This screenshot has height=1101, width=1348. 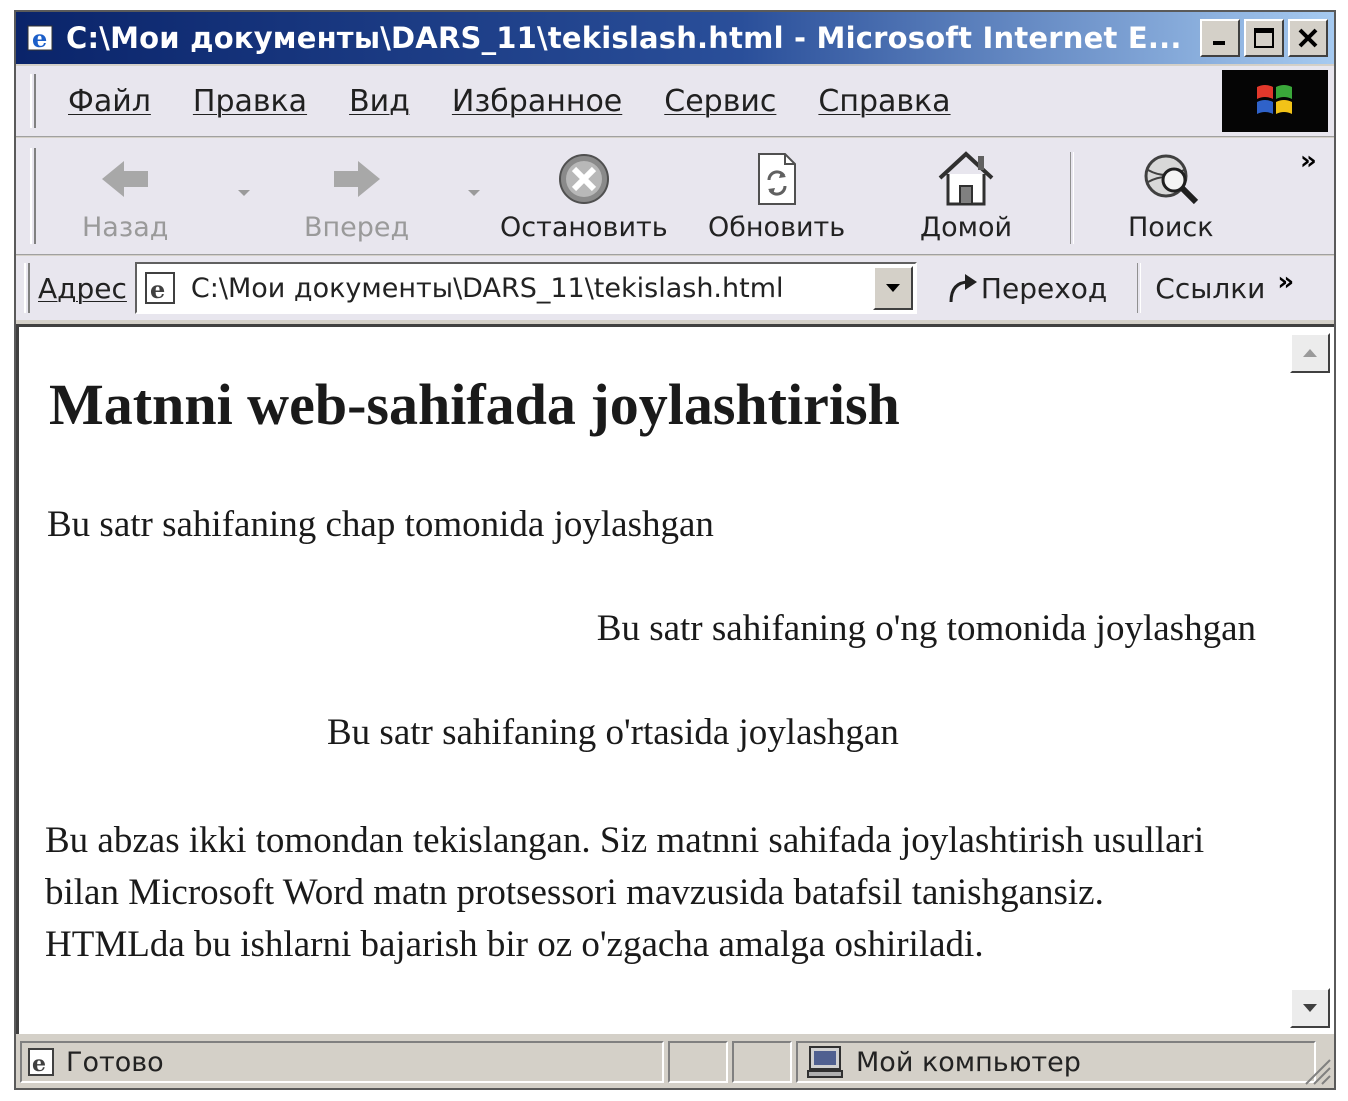 What do you see at coordinates (698, 1062) in the screenshot?
I see `status-progress-pane` at bounding box center [698, 1062].